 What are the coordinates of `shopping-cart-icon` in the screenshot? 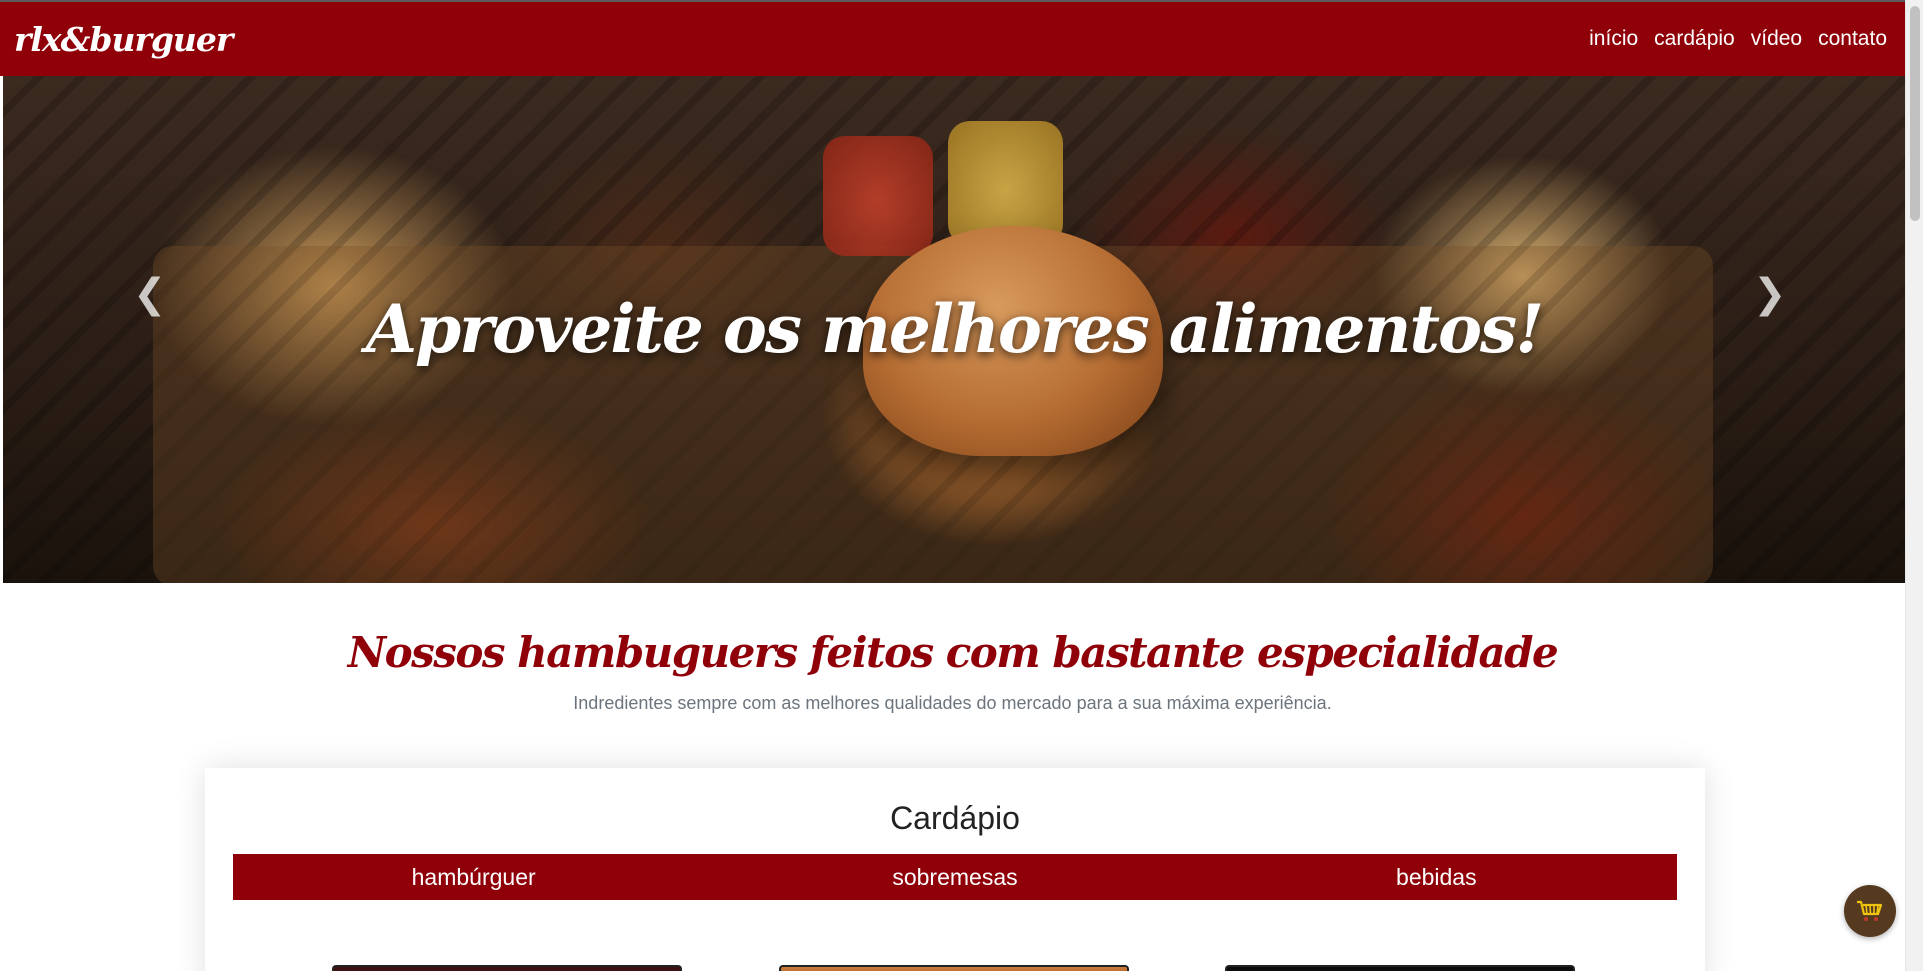 It's located at (1870, 910).